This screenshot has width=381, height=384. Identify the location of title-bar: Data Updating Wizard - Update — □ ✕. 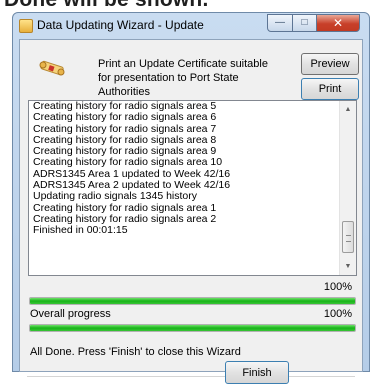
(191, 26).